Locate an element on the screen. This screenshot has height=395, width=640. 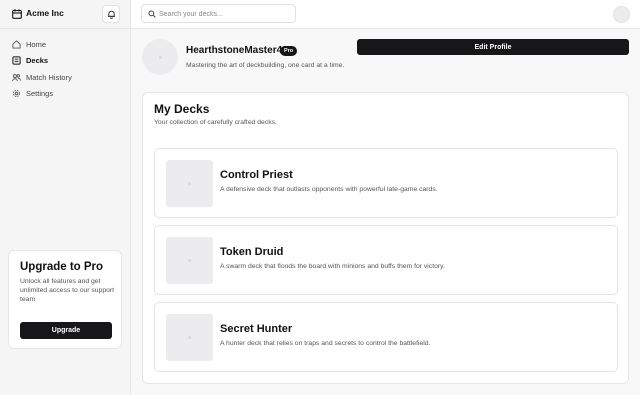
sidebar-item-settings: Settings is located at coordinates (32, 93).